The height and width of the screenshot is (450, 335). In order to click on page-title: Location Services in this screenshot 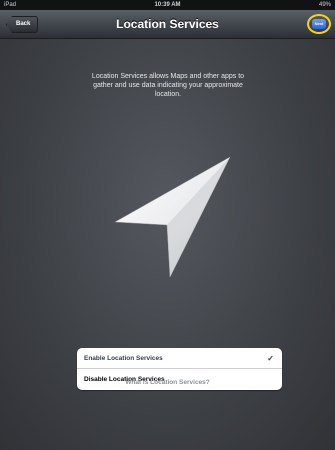, I will do `click(167, 24)`.